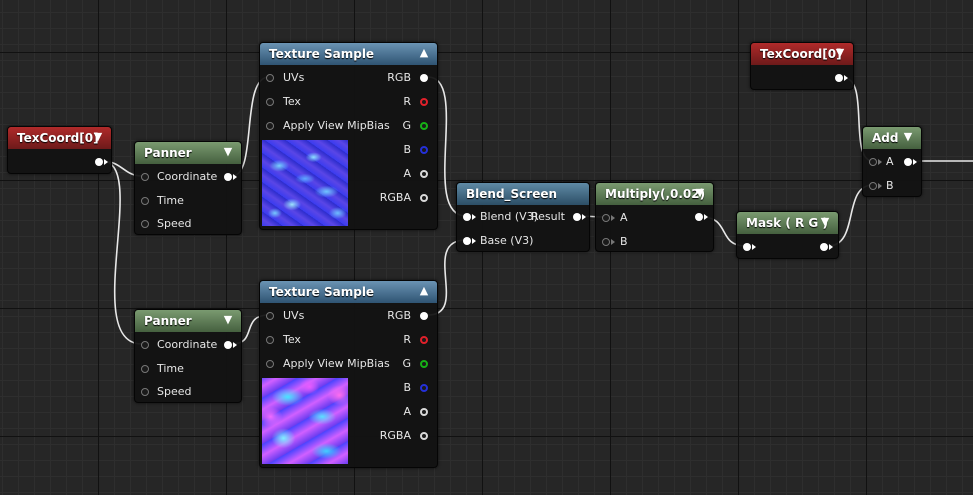 The image size is (973, 495). I want to click on pin-label: G, so click(406, 363).